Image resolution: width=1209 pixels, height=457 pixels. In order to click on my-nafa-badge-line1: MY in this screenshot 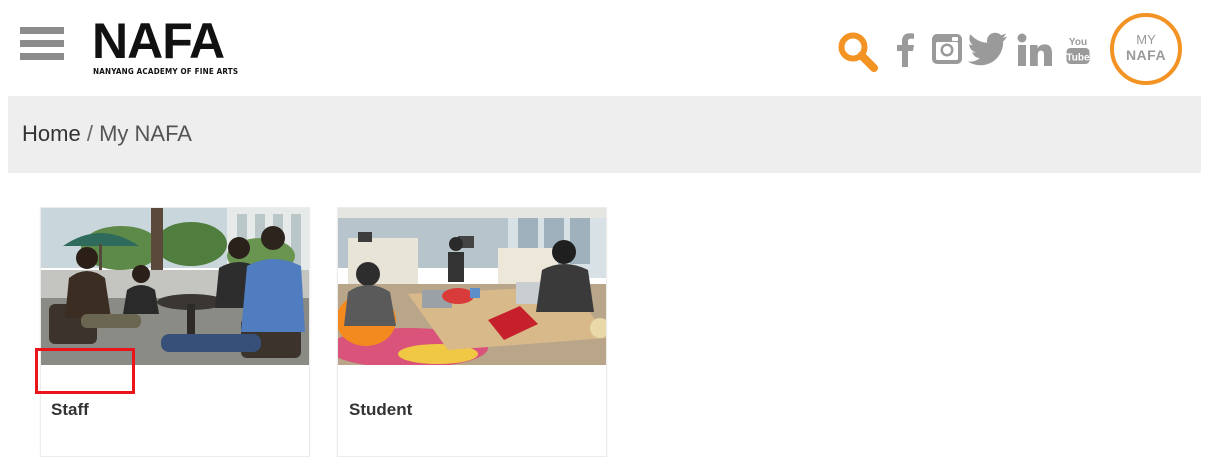, I will do `click(1146, 39)`.